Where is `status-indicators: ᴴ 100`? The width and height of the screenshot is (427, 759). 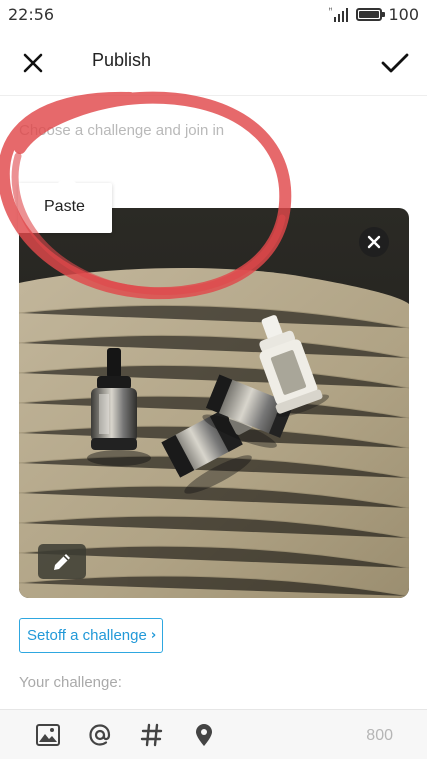
status-indicators: ᴴ 100 is located at coordinates (373, 14).